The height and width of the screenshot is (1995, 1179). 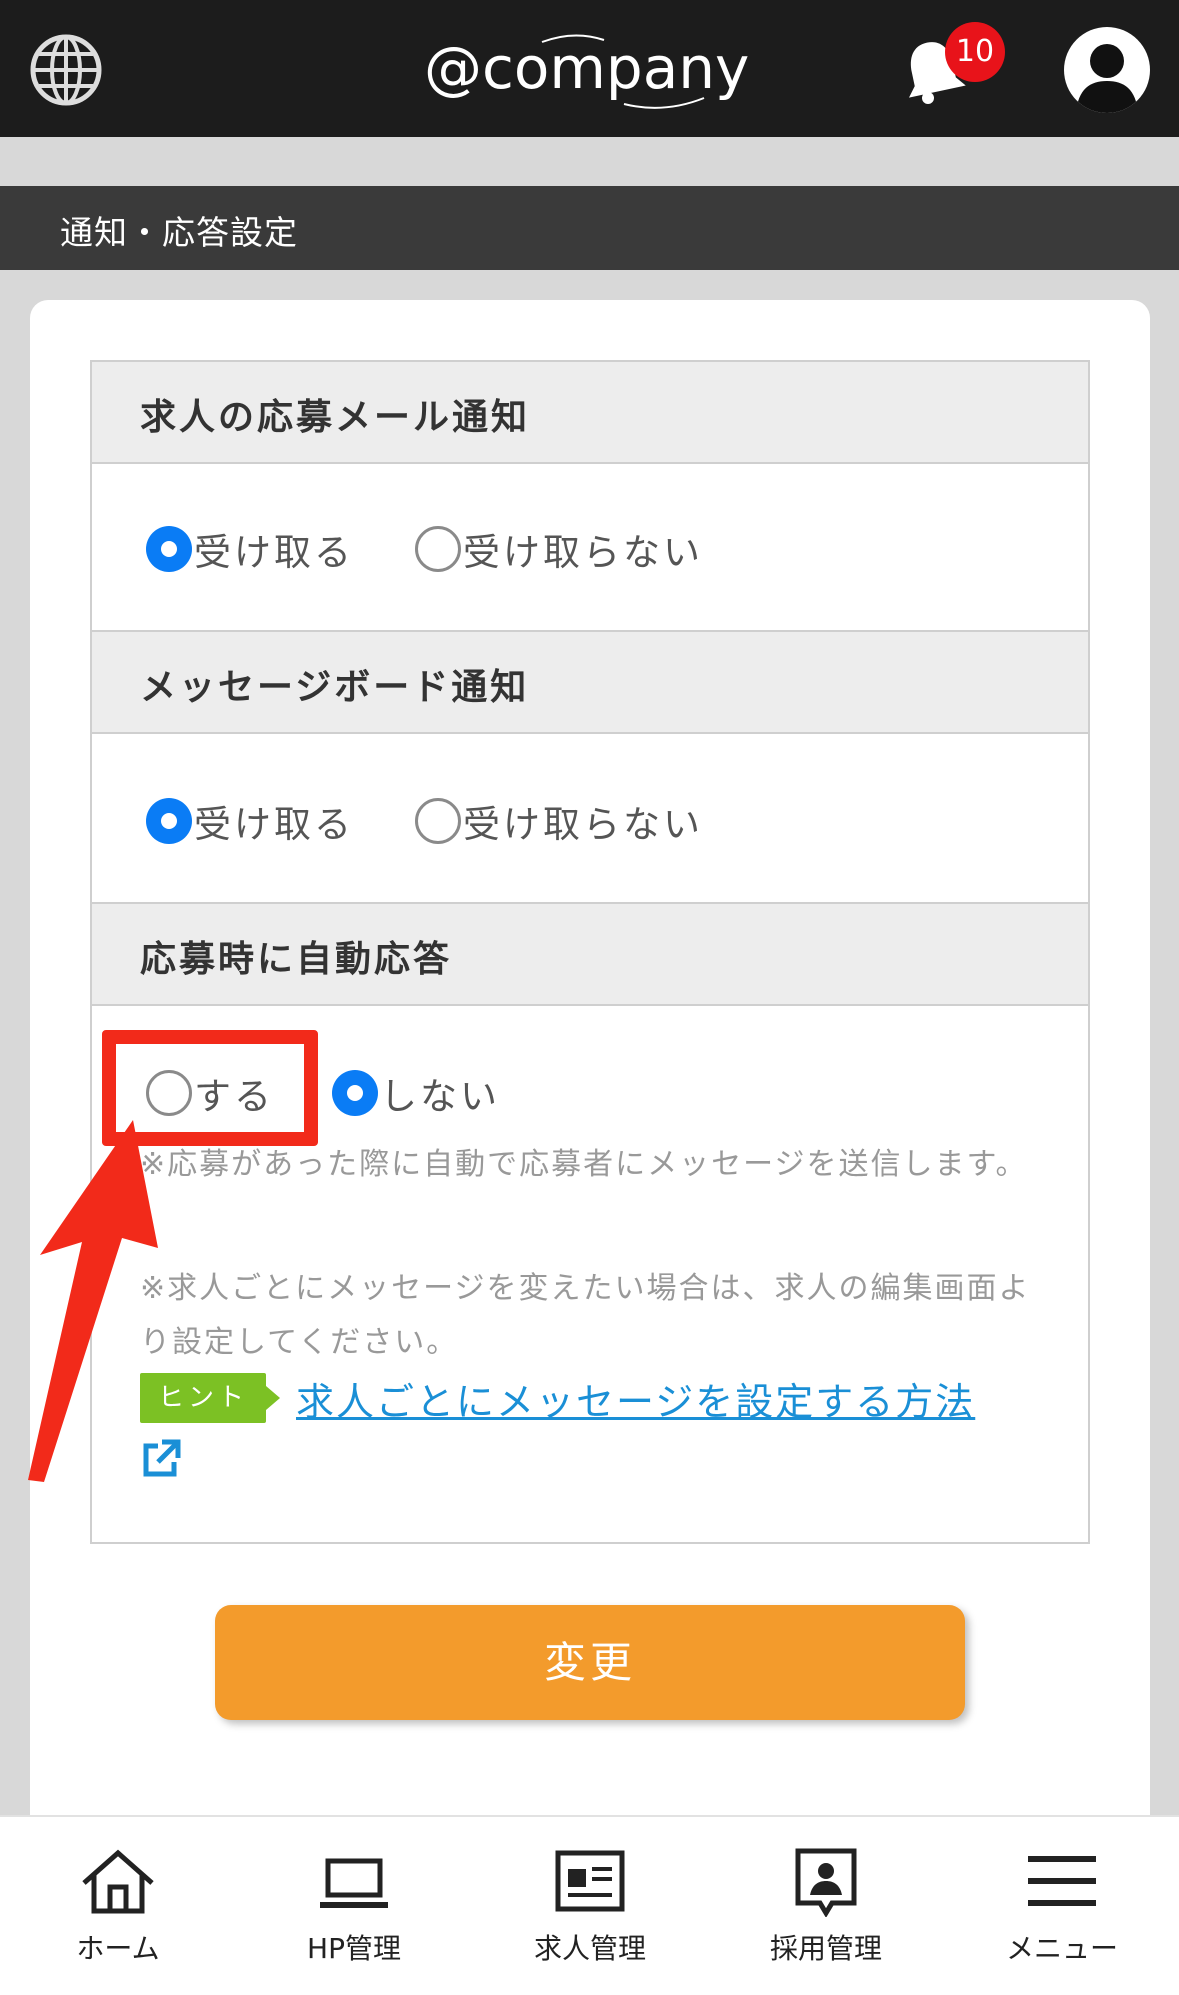 I want to click on auto-reply-heading: 応募時に自動応答, so click(x=296, y=959).